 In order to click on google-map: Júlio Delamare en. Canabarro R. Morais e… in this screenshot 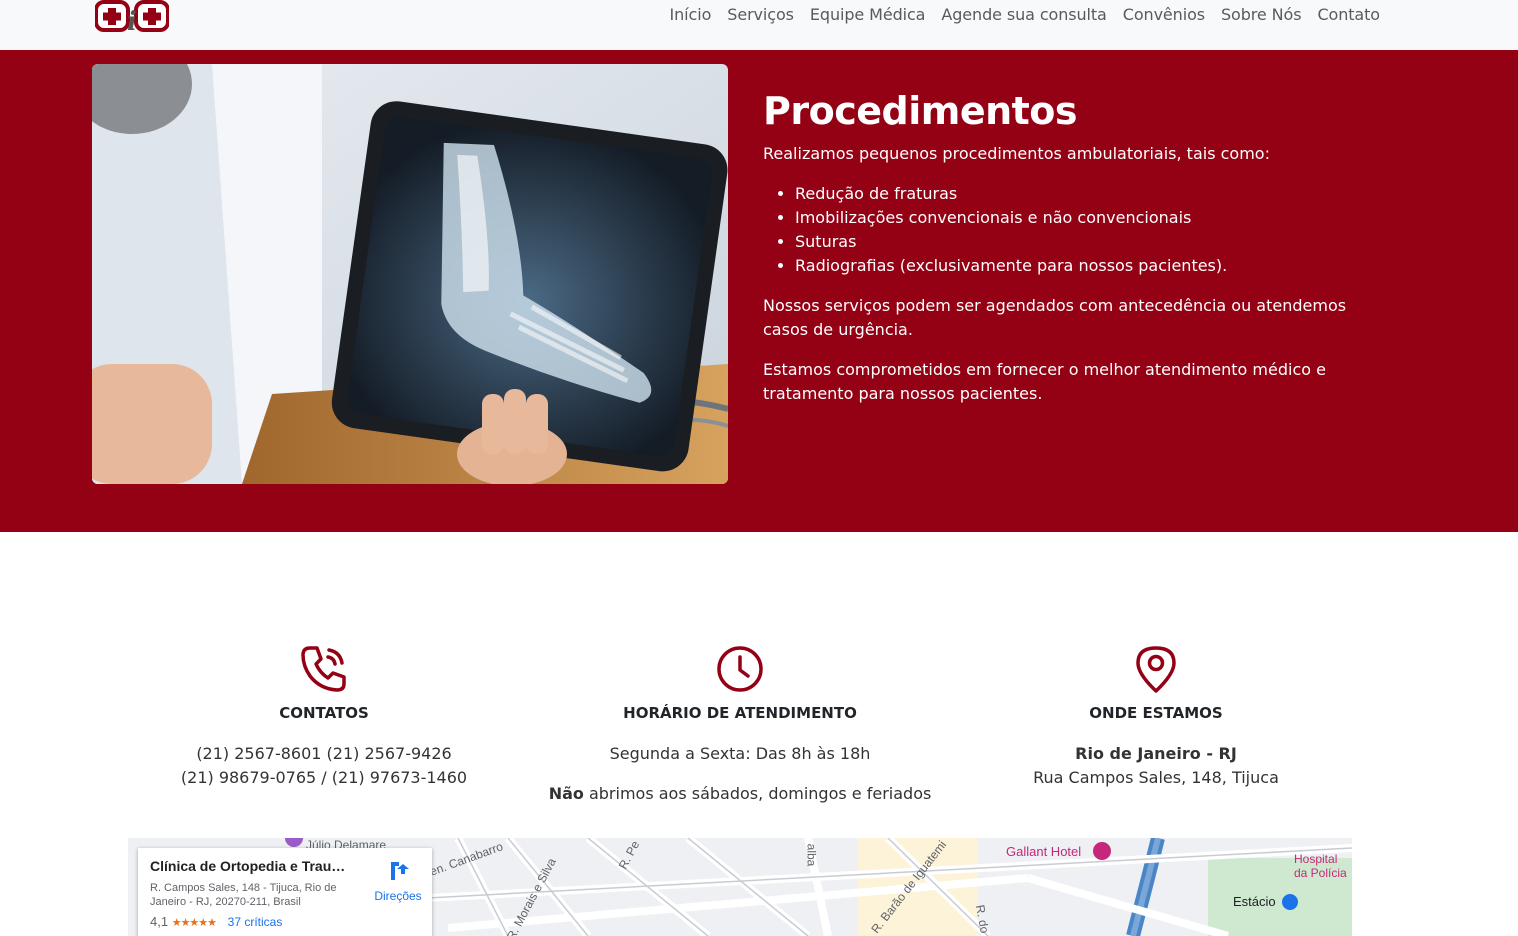, I will do `click(740, 887)`.